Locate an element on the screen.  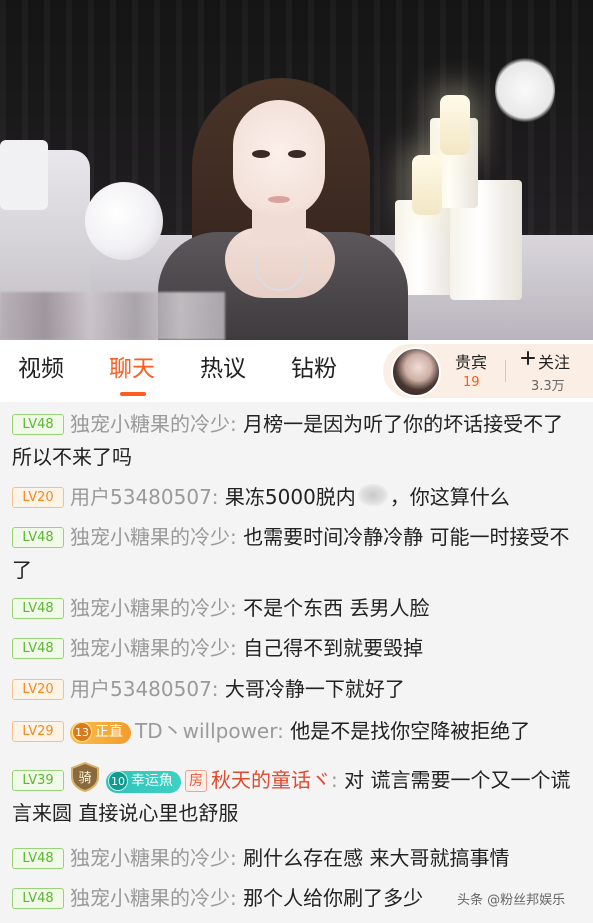
chat-message: LV48 独宠小糖果的冷少: 也需要时间冷静冷静 可能一时接受不了 is located at coordinates (297, 554).